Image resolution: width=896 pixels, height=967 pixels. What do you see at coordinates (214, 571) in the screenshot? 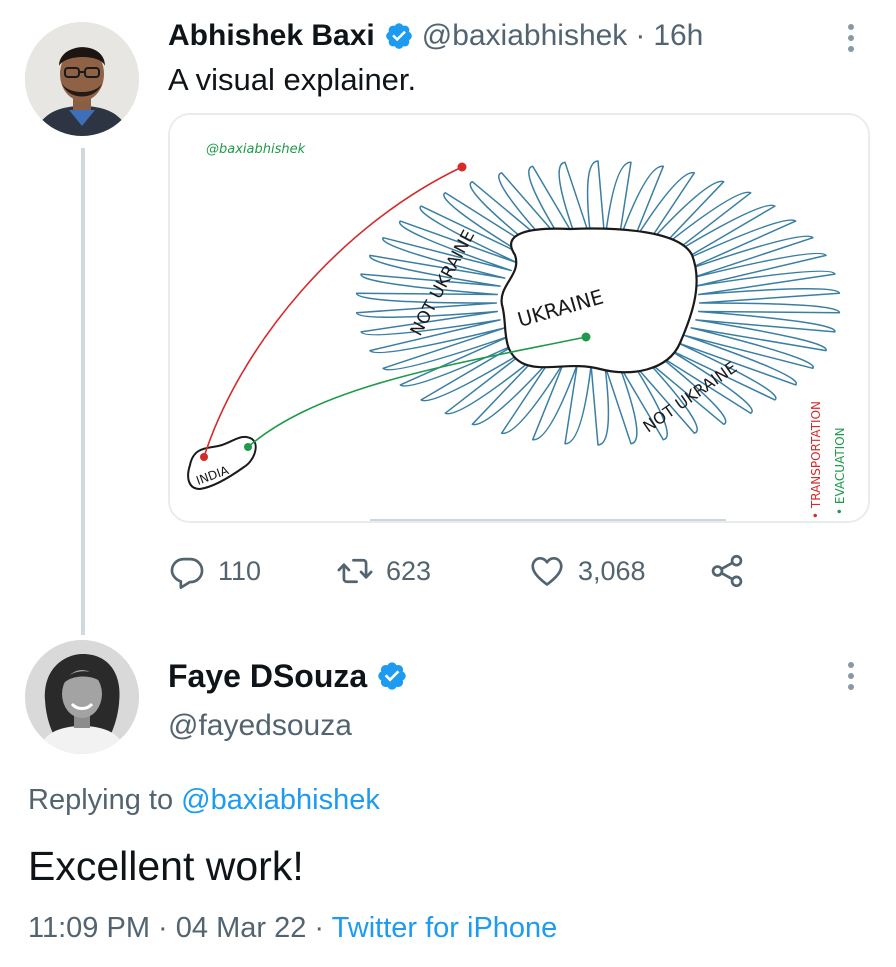
I see `reply-button: 110` at bounding box center [214, 571].